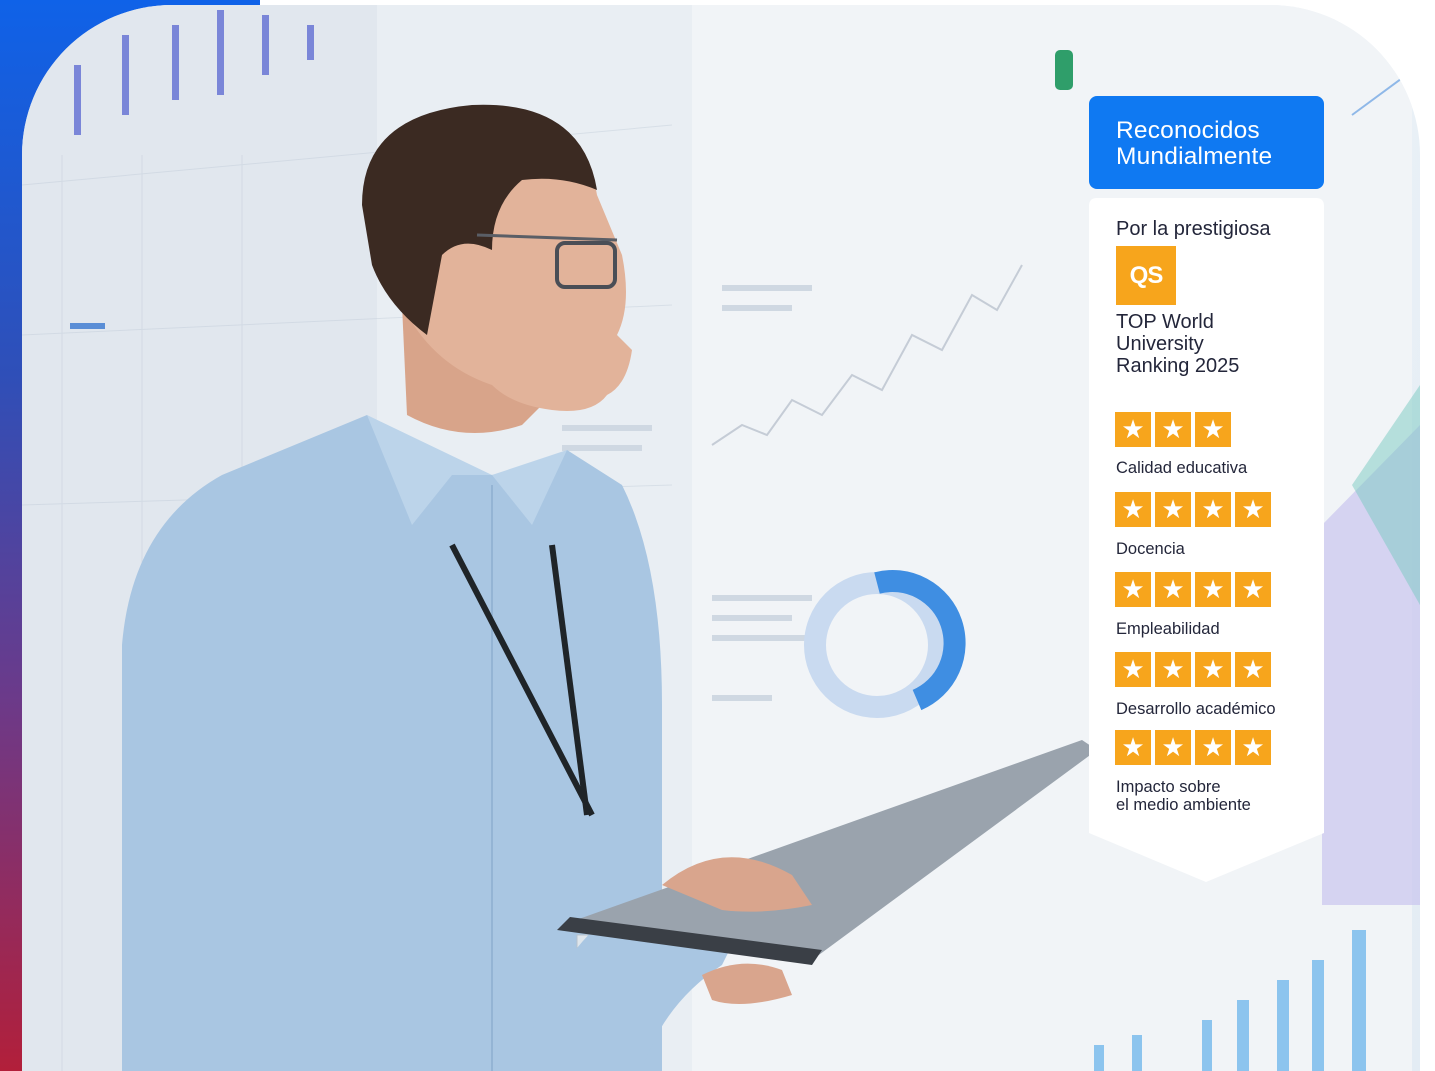 The image size is (1435, 1071). Describe the element at coordinates (1168, 787) in the screenshot. I see `rating-label-line-1: Impacto sobre` at that location.